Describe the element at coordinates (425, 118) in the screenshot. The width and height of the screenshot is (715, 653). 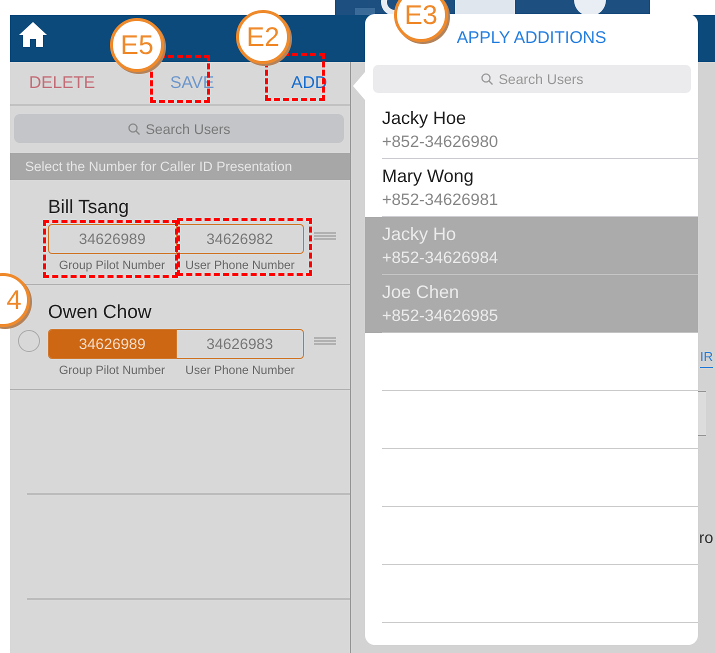
I see `contact-name: Jacky Hoe` at that location.